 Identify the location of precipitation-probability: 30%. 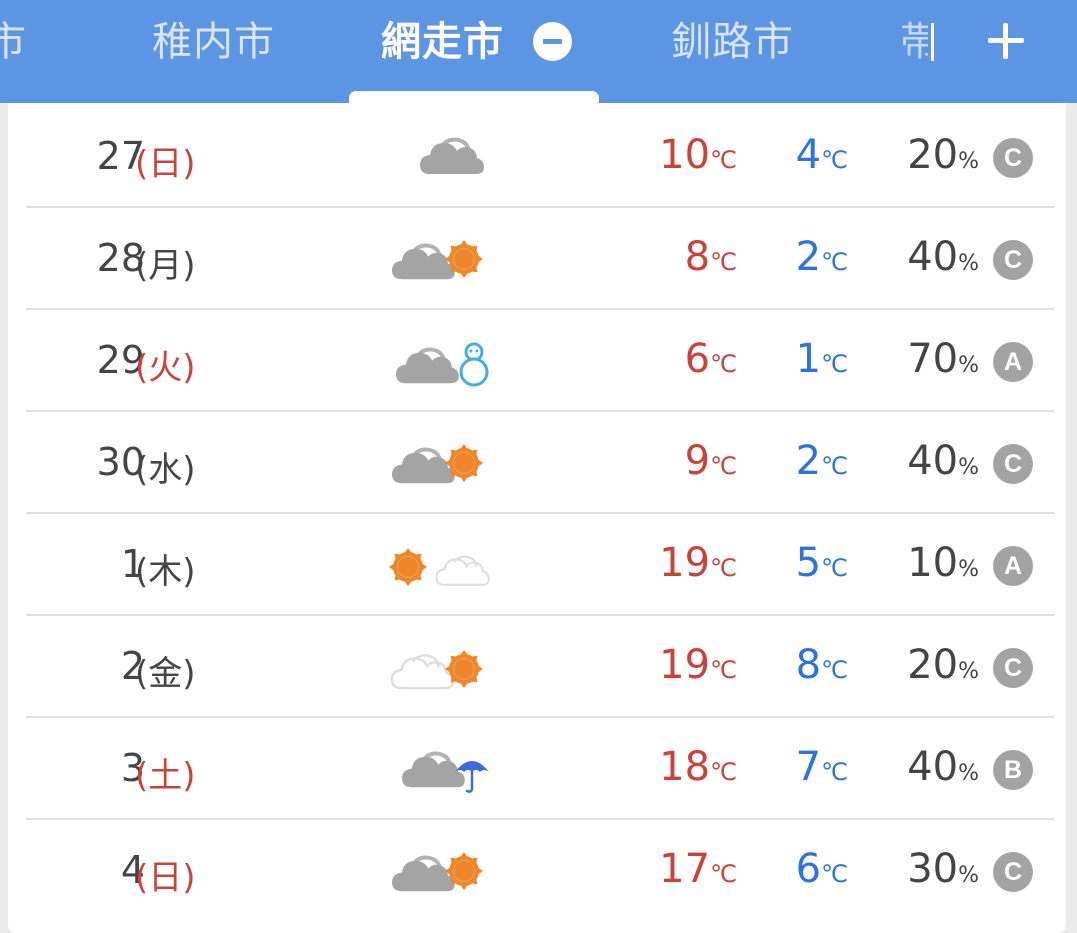
(943, 869).